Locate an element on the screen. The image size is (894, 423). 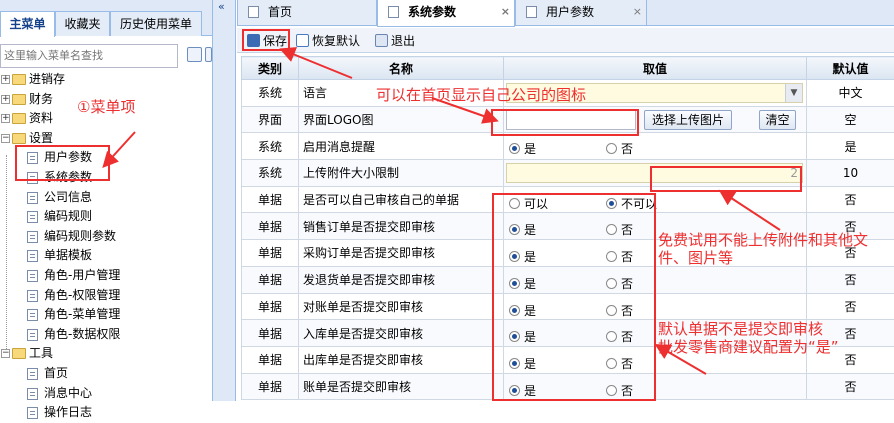
tree-label: 消息中心 is located at coordinates (68, 393).